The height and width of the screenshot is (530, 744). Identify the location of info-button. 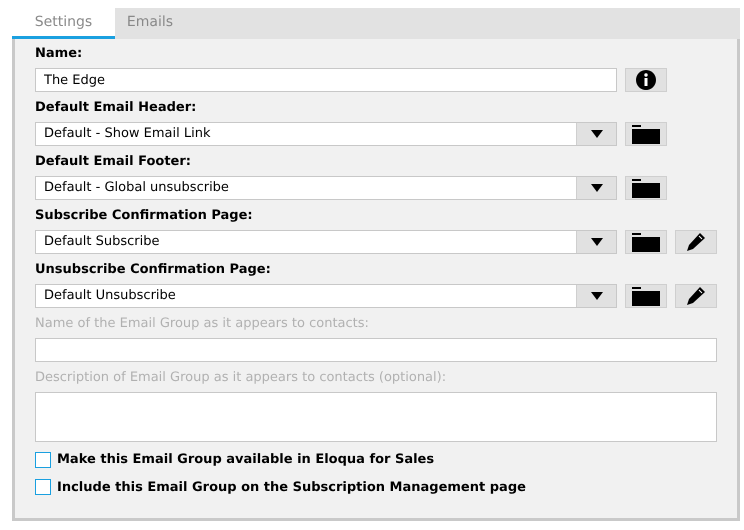
(646, 80).